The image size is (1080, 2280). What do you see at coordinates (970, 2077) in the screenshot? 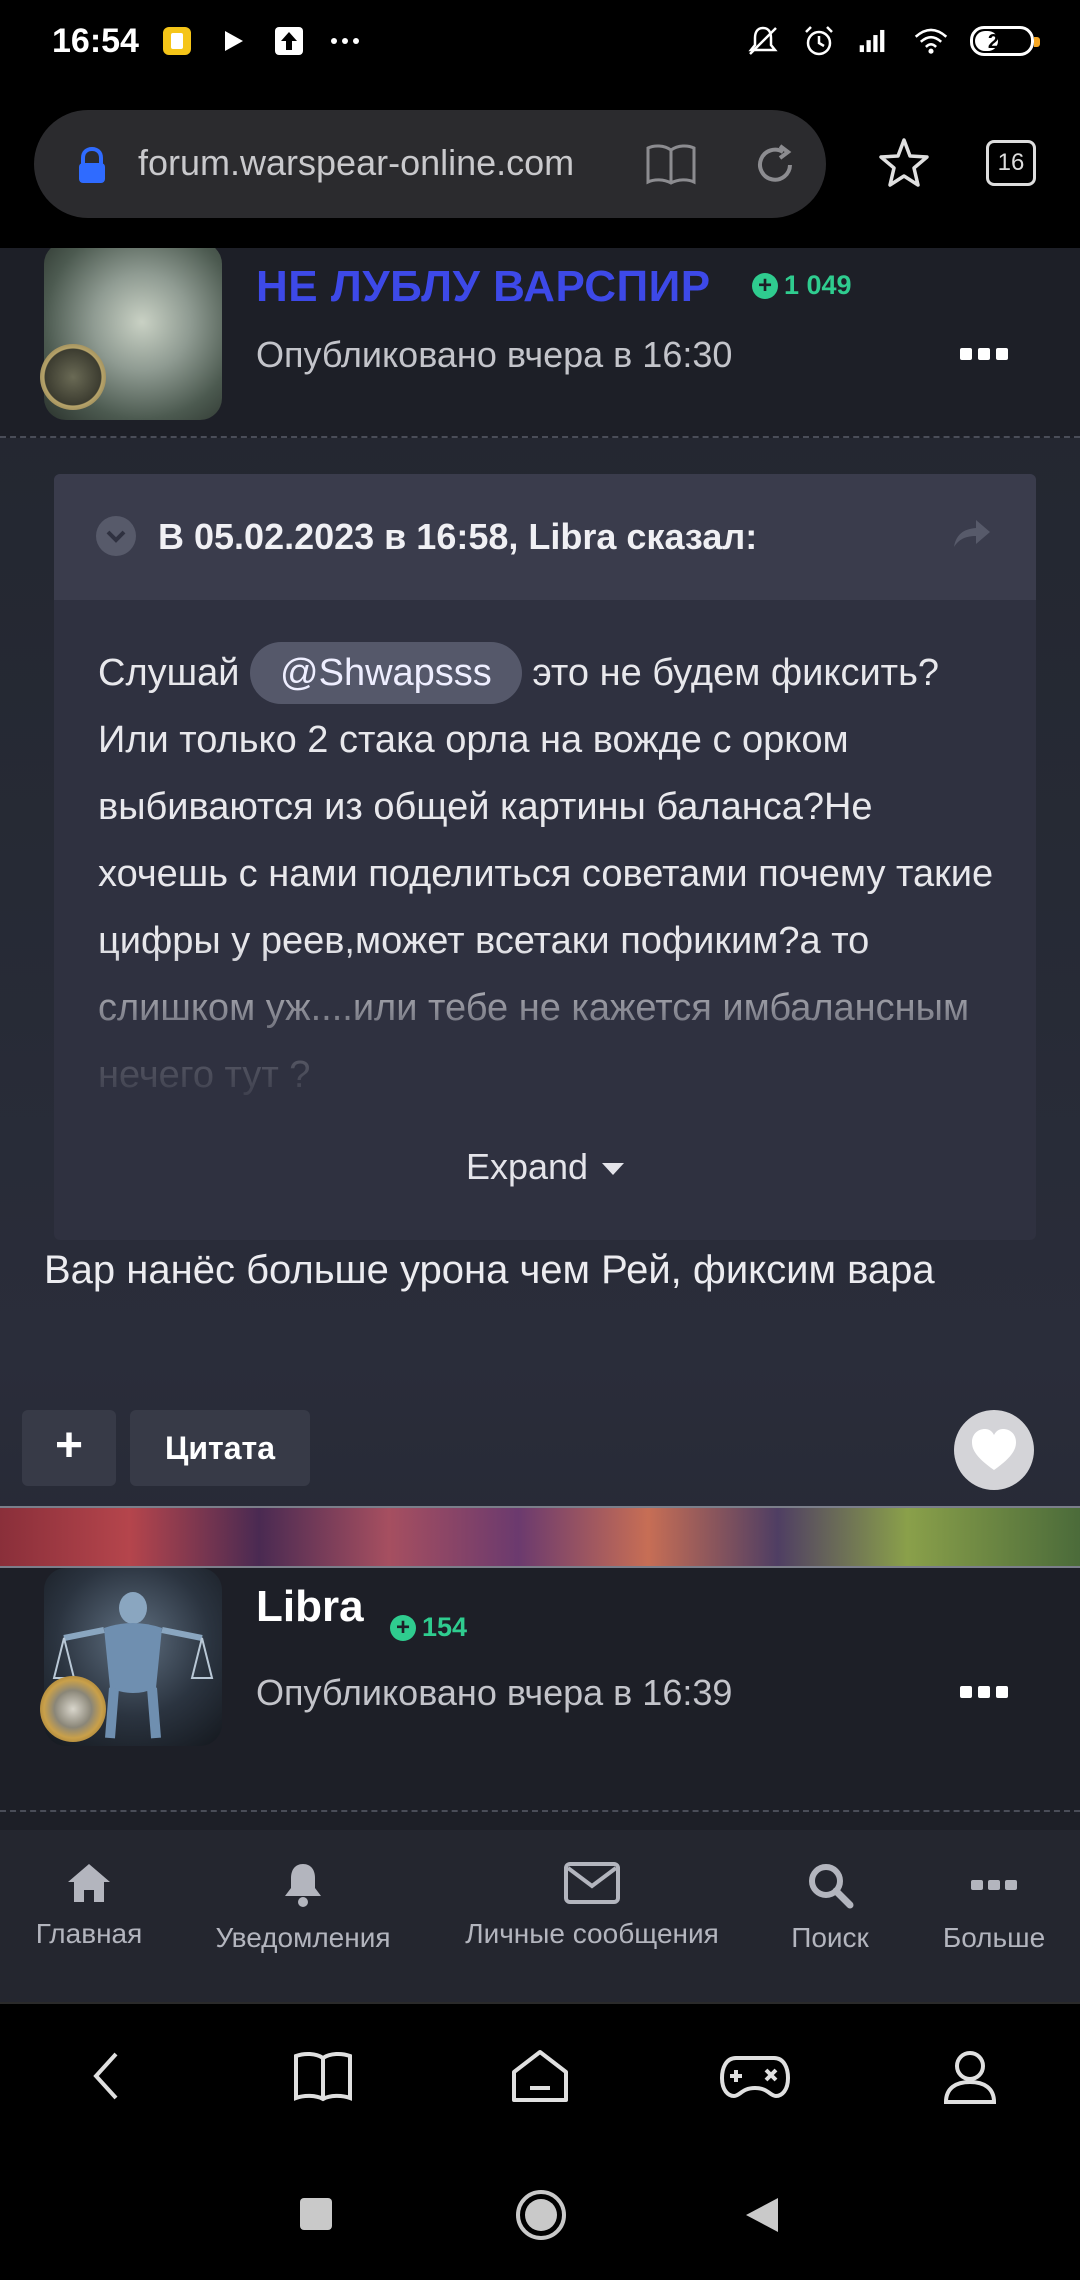
I see `profile-icon` at bounding box center [970, 2077].